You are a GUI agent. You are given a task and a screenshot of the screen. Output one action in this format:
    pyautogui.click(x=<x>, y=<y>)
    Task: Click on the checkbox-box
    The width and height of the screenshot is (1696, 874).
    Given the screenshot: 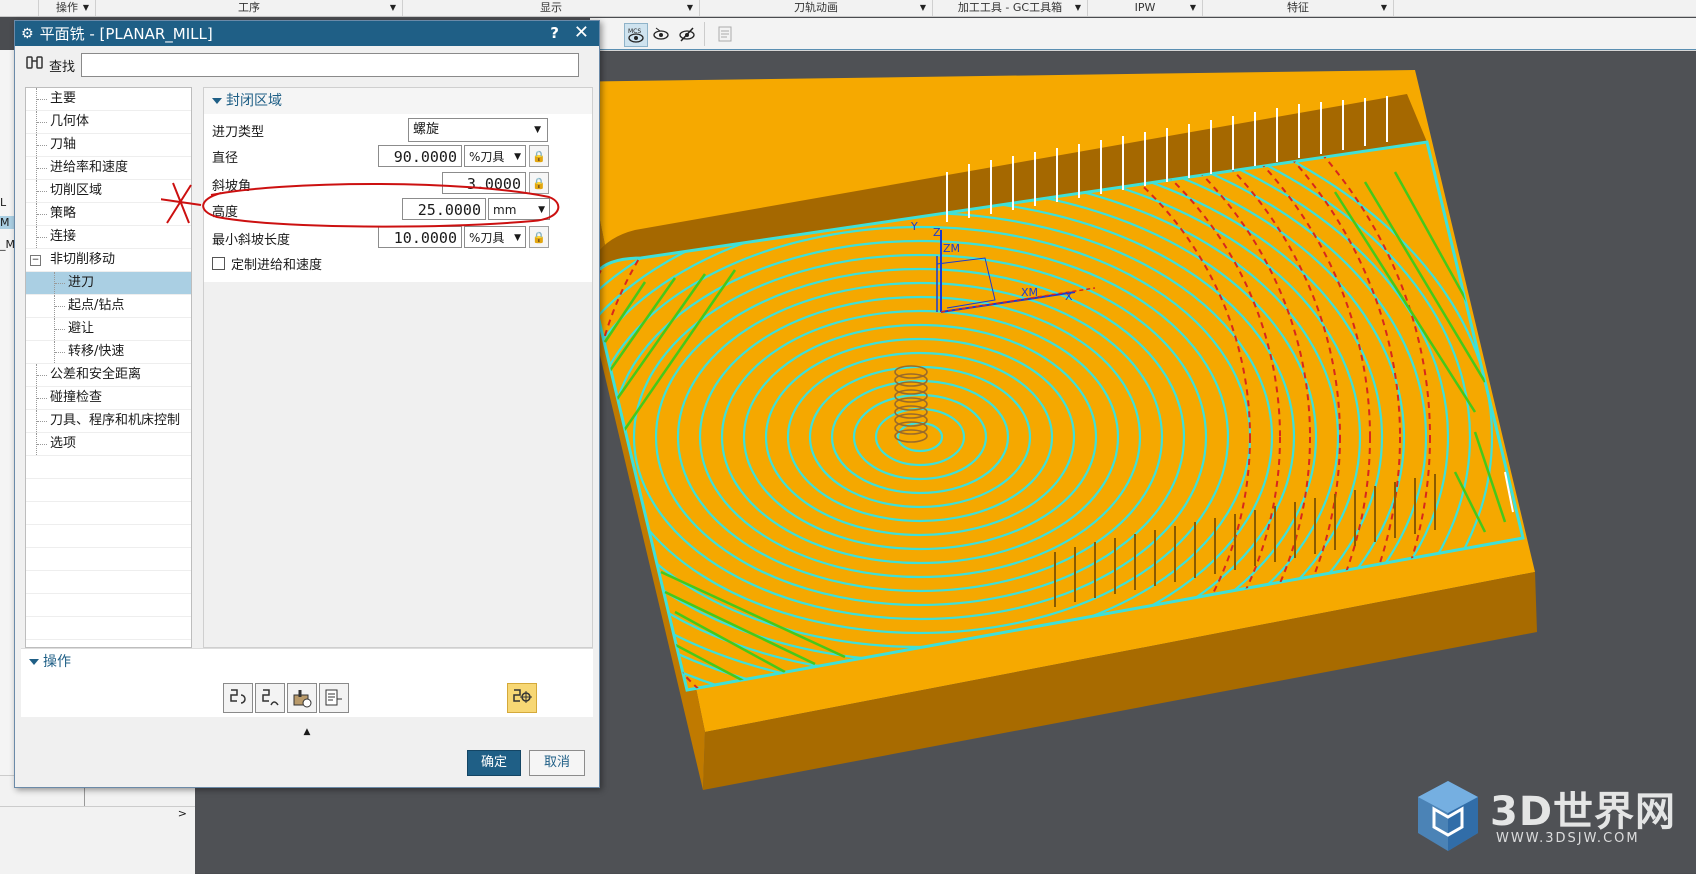 What is the action you would take?
    pyautogui.click(x=218, y=263)
    